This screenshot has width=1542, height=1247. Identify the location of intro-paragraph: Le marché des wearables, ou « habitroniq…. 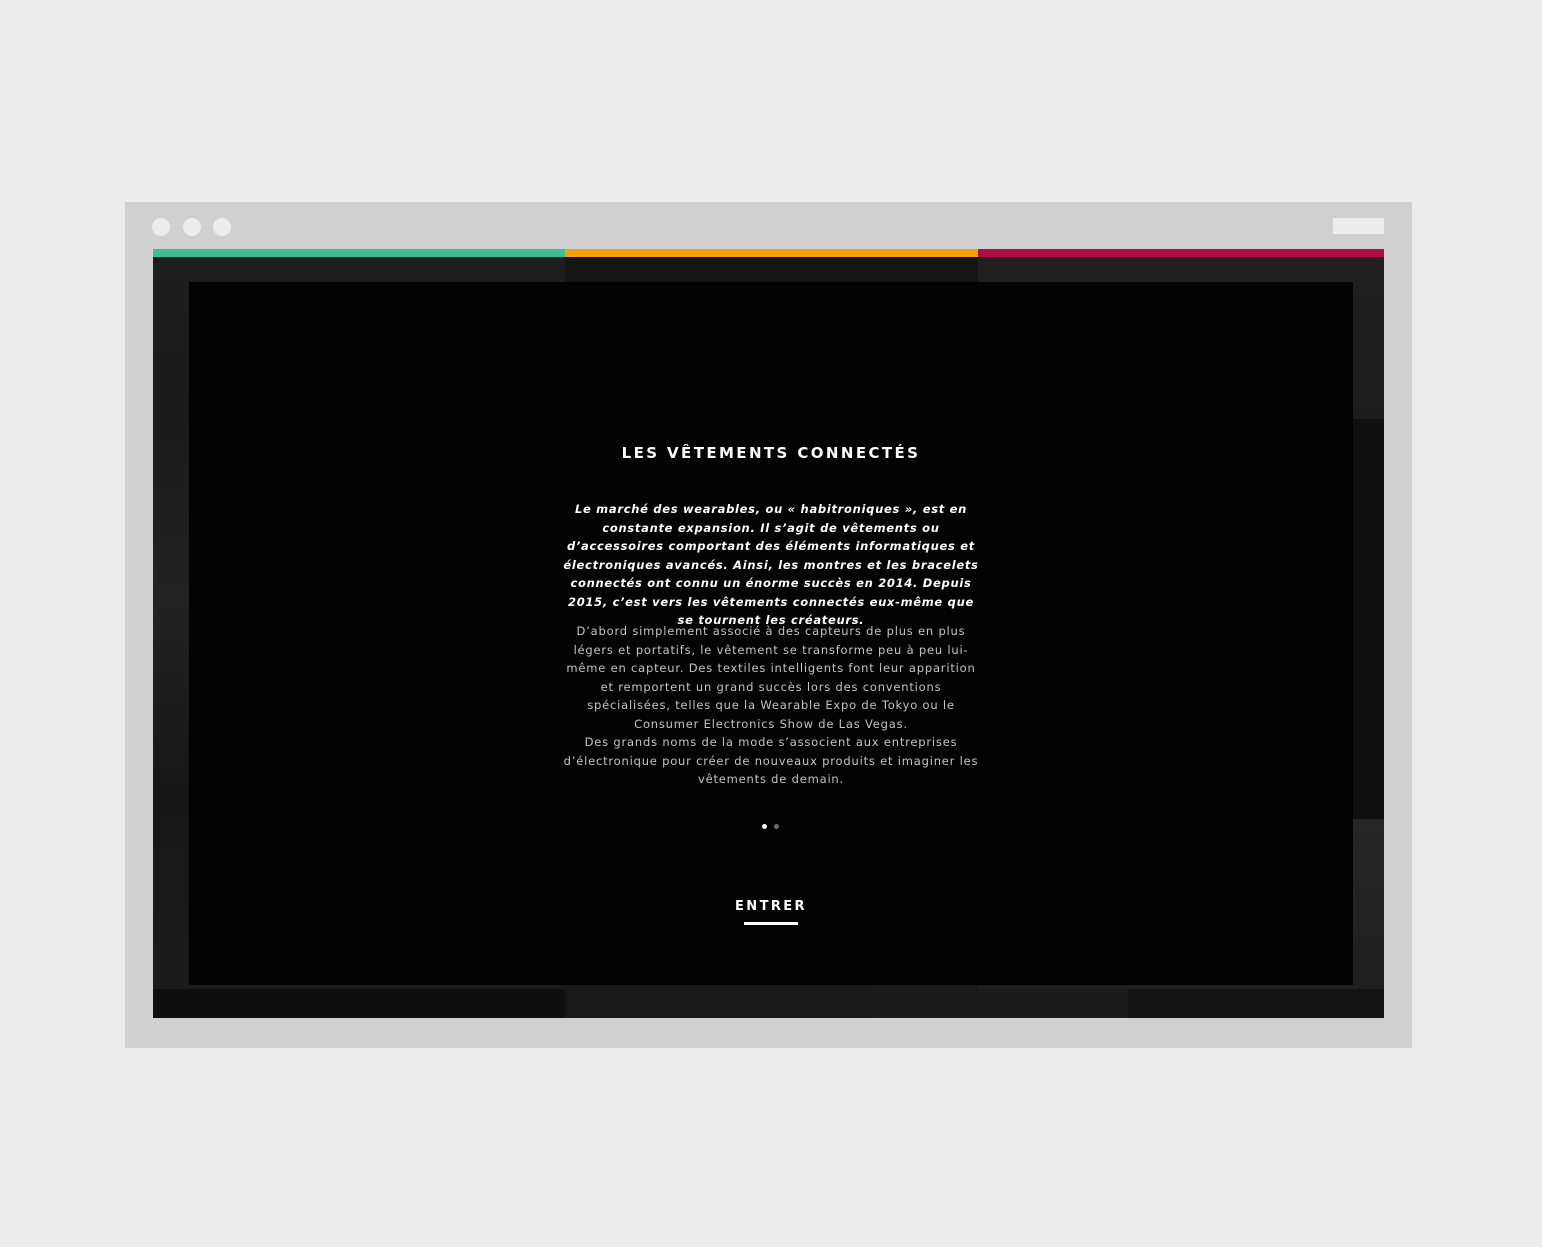
(771, 564).